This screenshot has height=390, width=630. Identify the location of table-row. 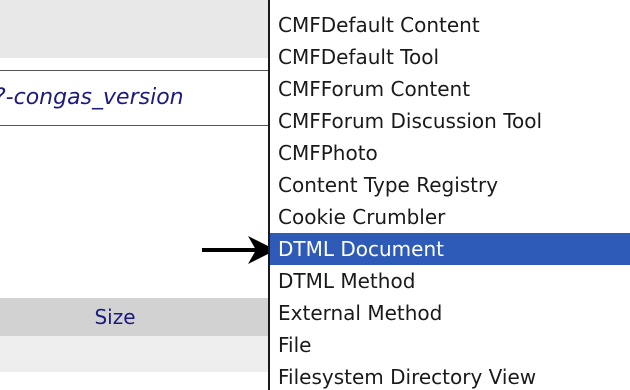
(134, 354).